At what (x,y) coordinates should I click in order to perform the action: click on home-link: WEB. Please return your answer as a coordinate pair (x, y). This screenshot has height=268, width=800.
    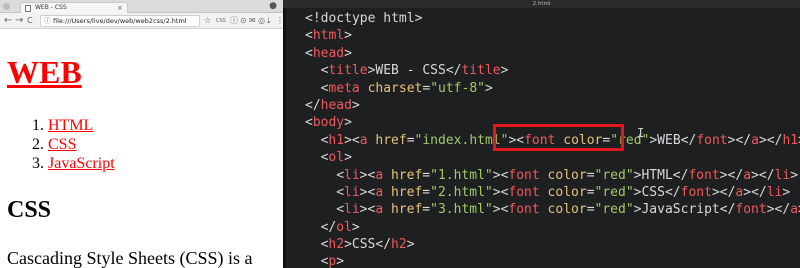
    Looking at the image, I should click on (44, 72).